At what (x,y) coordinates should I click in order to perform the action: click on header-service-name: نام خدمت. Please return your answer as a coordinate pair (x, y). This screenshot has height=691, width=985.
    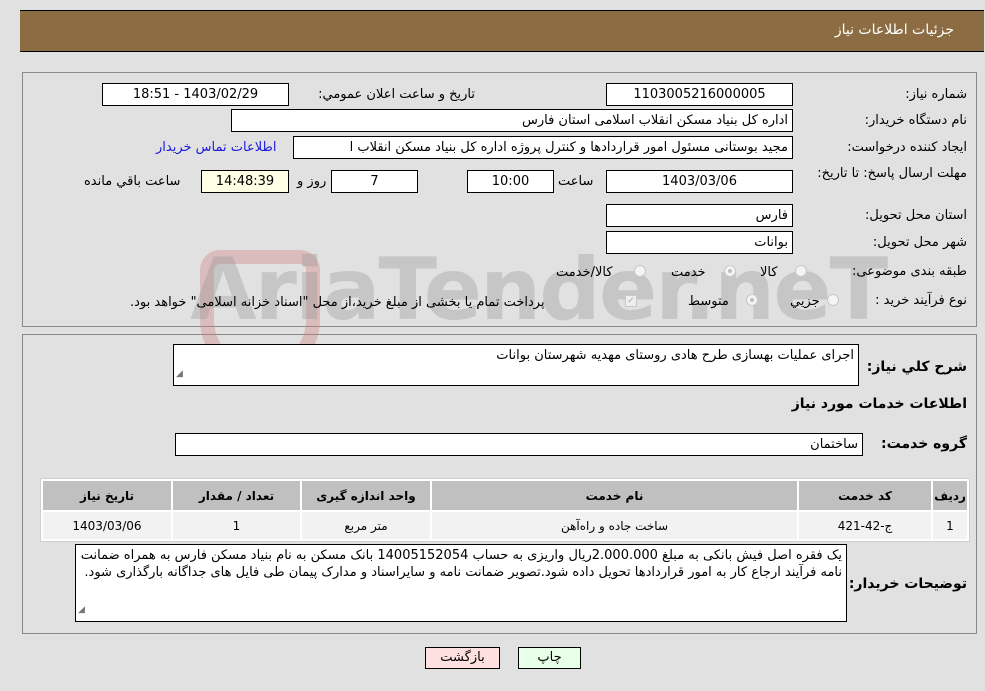
    Looking at the image, I should click on (614, 495).